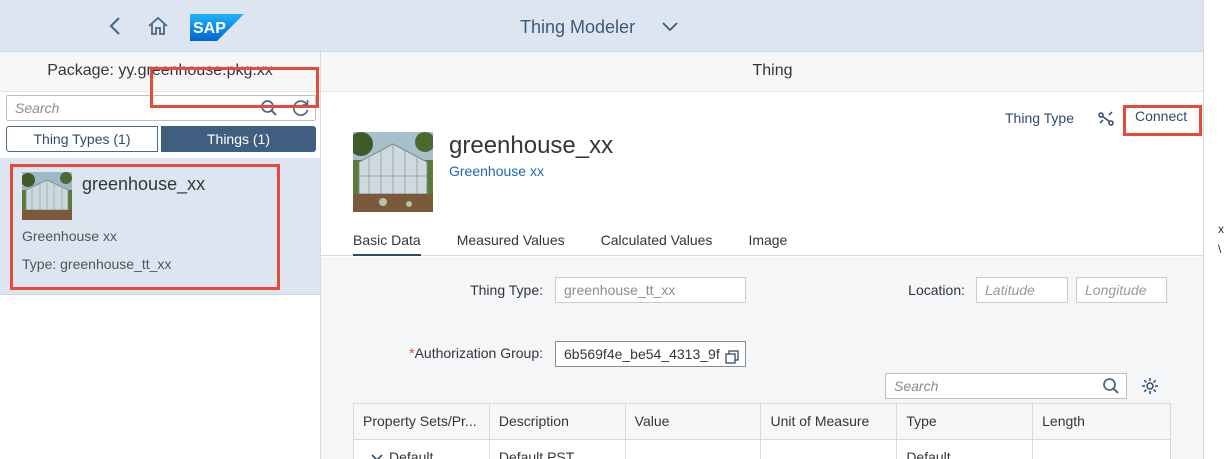 The width and height of the screenshot is (1224, 459). Describe the element at coordinates (772, 72) in the screenshot. I see `detail-header: Thing` at that location.